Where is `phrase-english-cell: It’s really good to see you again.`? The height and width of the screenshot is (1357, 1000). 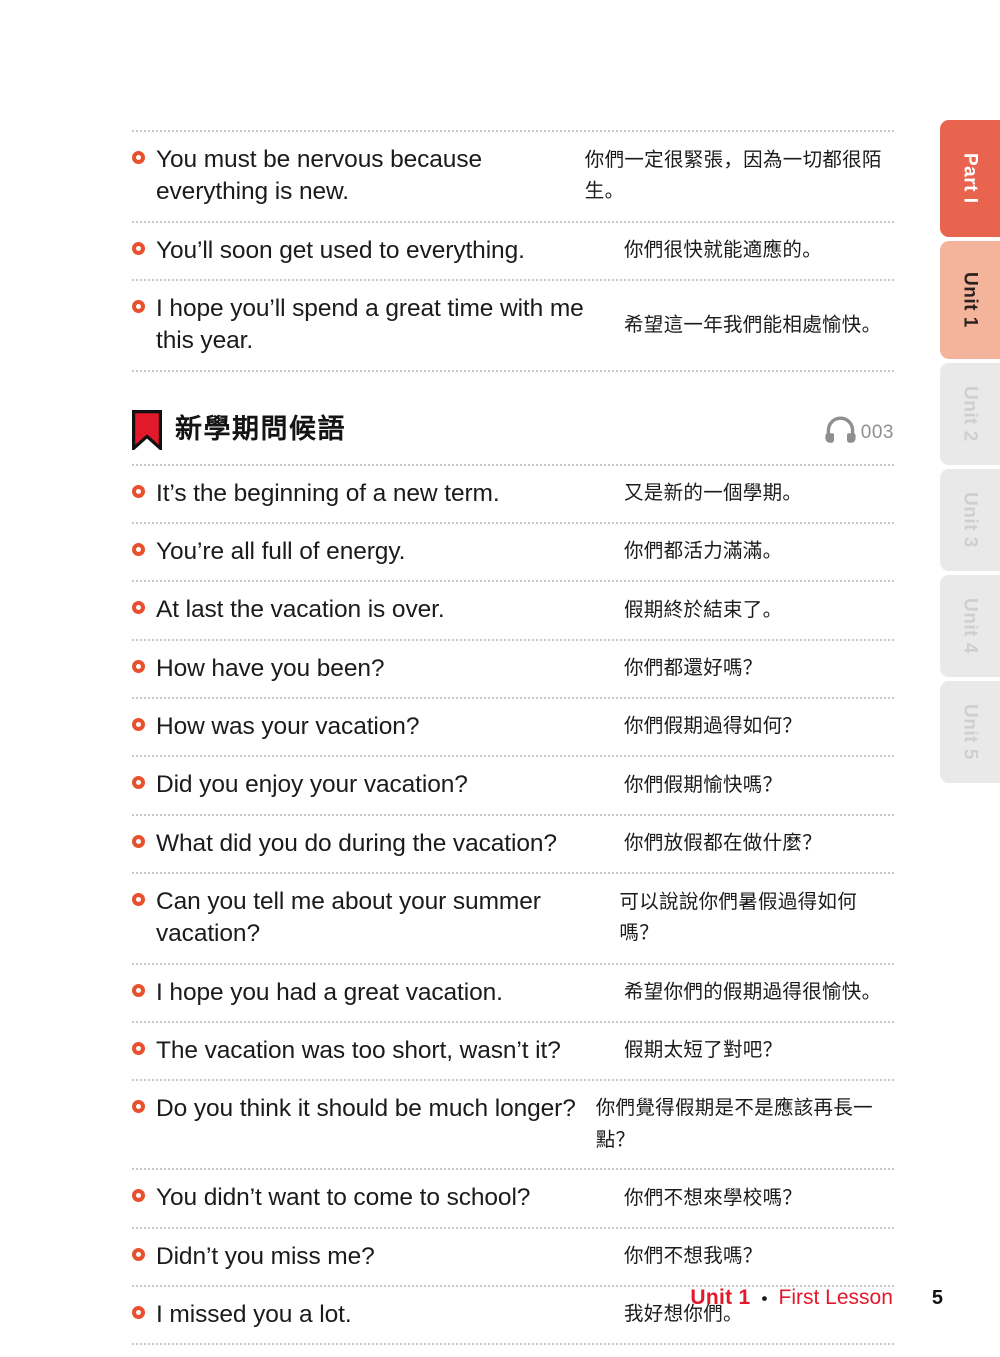 phrase-english-cell: It’s really good to see you again. is located at coordinates (378, 1351).